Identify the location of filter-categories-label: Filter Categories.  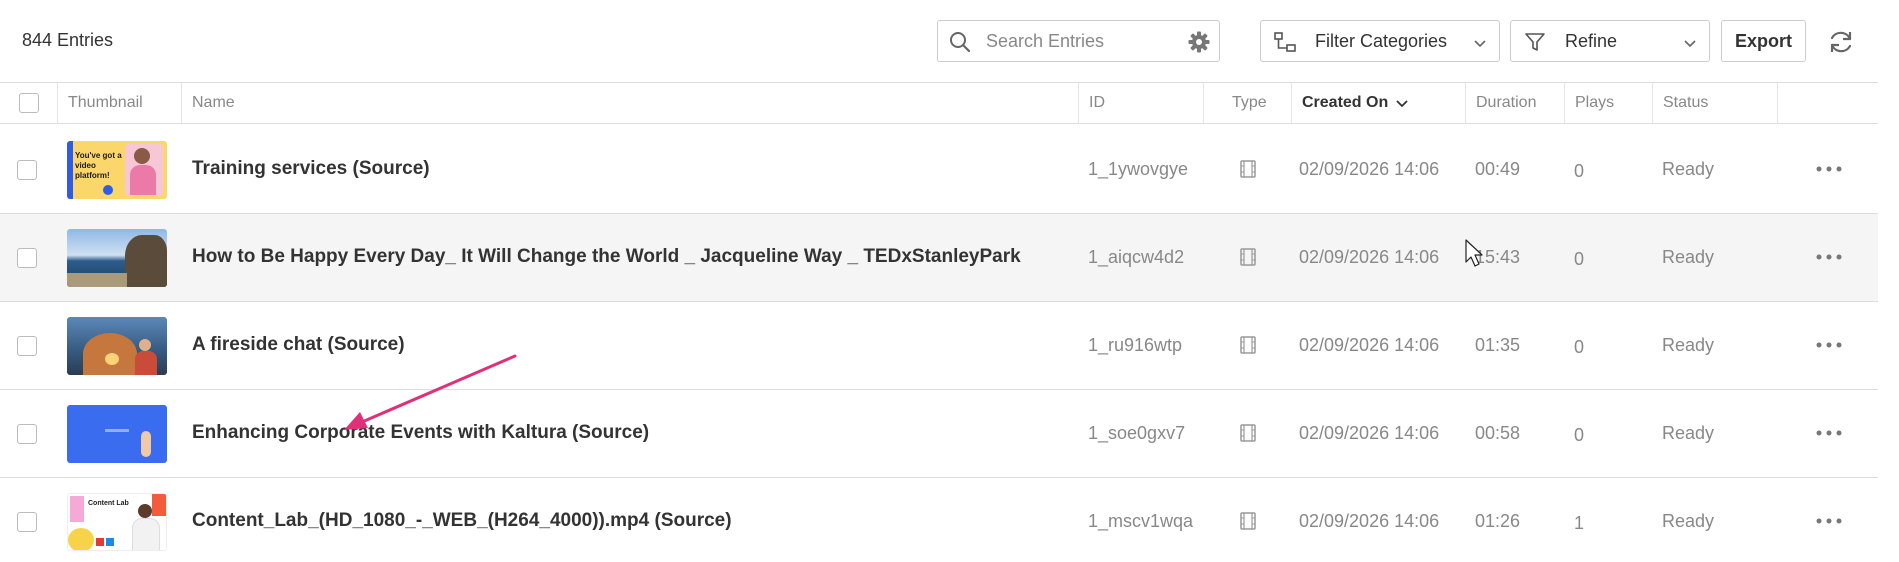
(1381, 41).